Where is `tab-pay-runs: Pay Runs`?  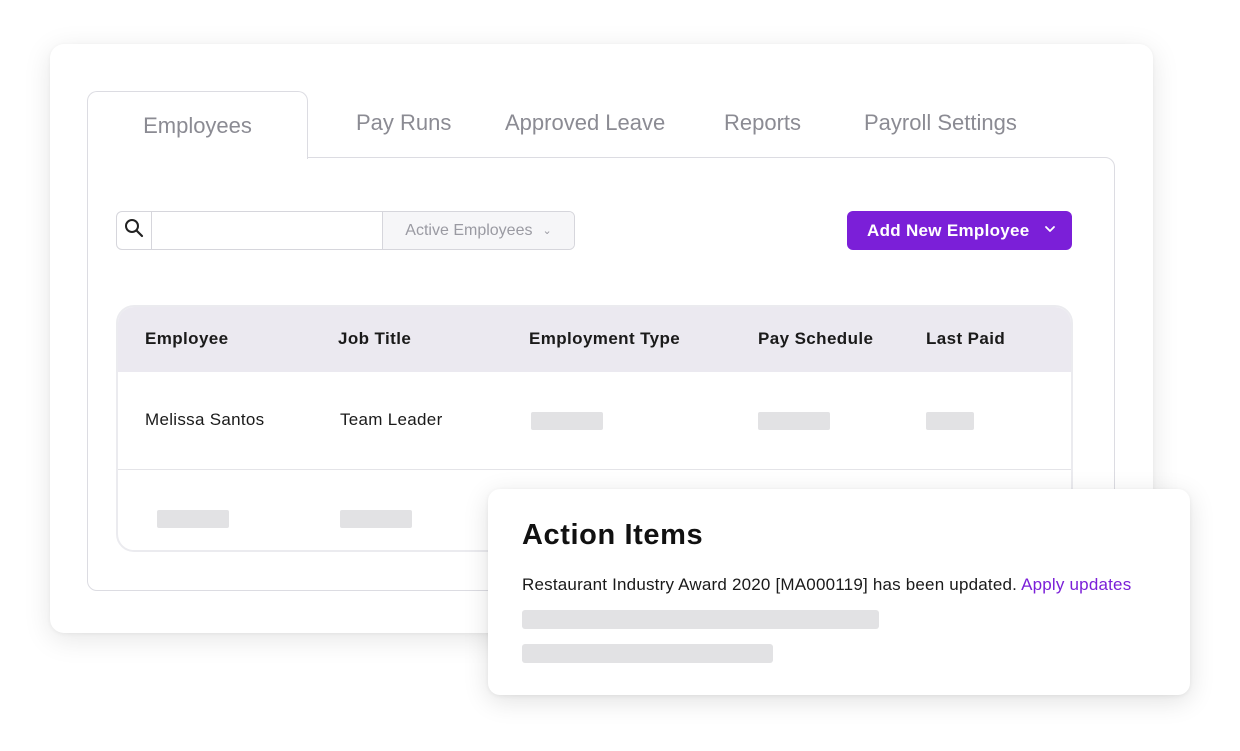 tab-pay-runs: Pay Runs is located at coordinates (403, 123).